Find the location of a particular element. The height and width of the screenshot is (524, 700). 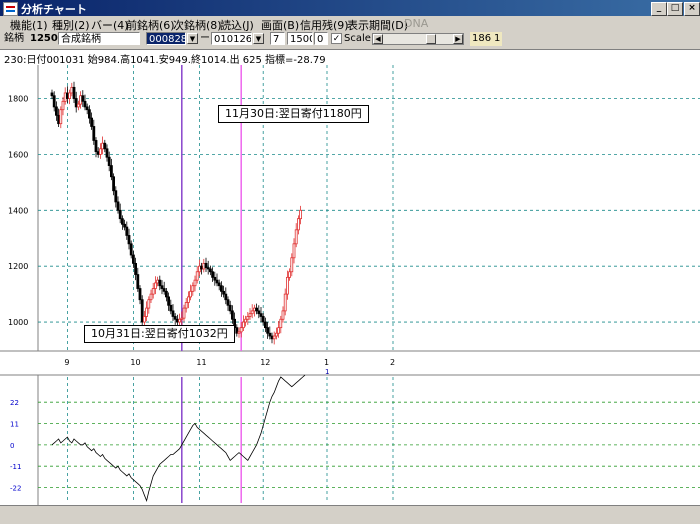

stock-name-field: 合成銘柄 is located at coordinates (99, 38).